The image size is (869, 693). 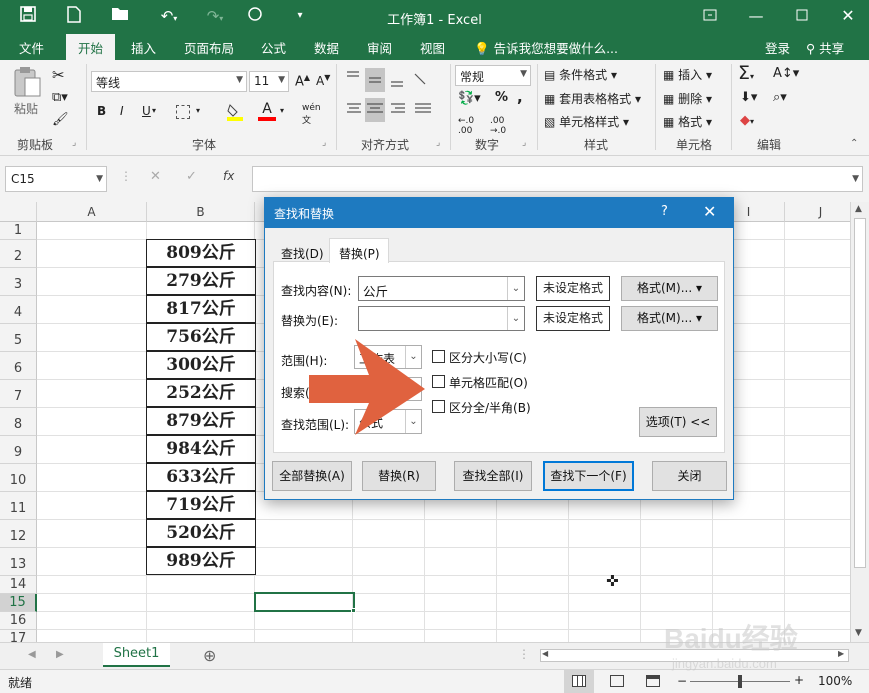 What do you see at coordinates (311, 114) in the screenshot?
I see `phonetic-guide-icon: wén 文` at bounding box center [311, 114].